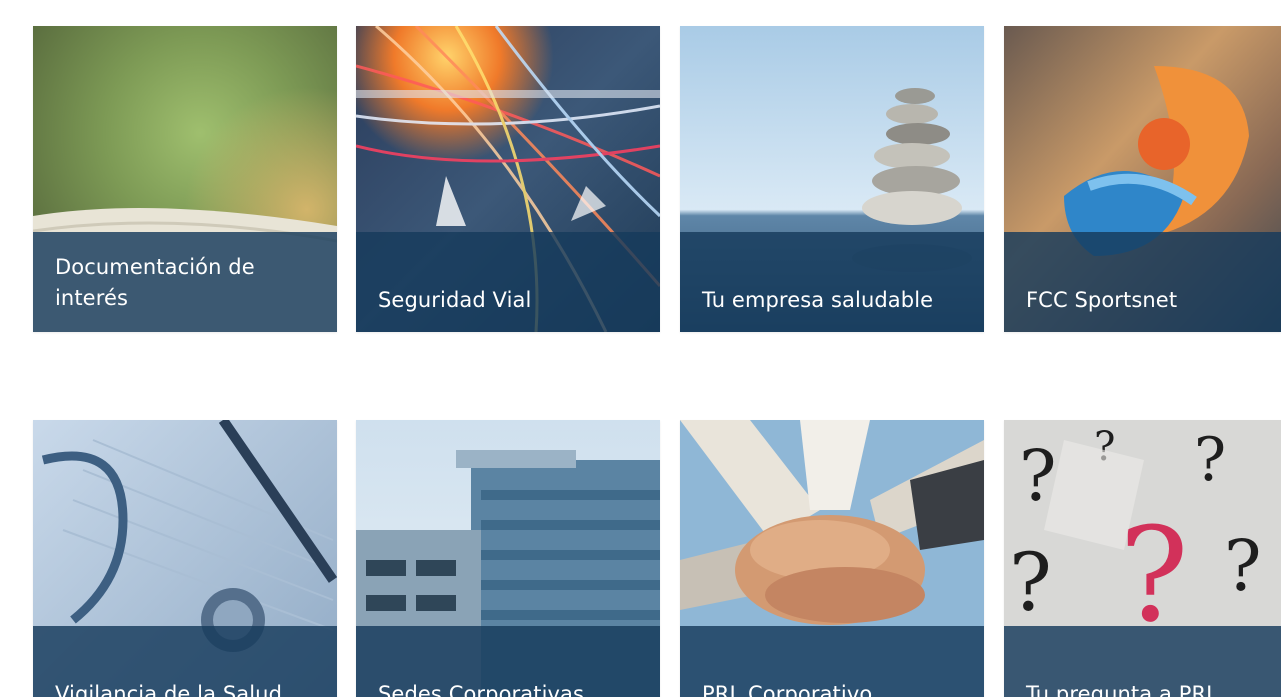  What do you see at coordinates (185, 179) in the screenshot?
I see `tile-documentacion: Documentación de interés` at bounding box center [185, 179].